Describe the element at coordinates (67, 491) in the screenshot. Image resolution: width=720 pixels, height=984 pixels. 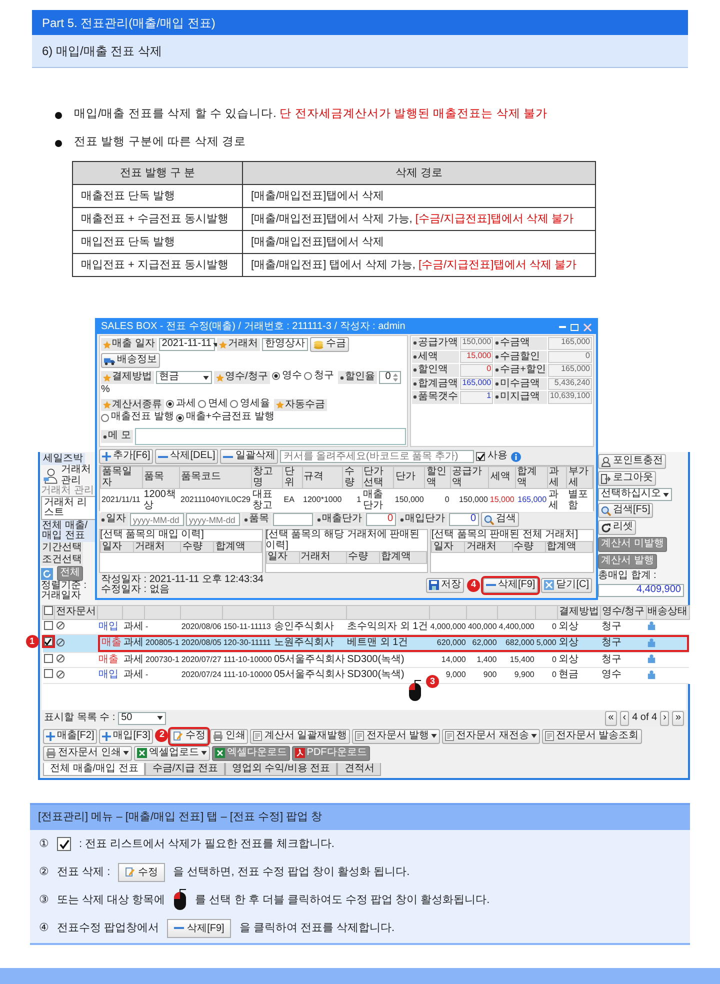
I see `group-caption: 거래처 관리` at that location.